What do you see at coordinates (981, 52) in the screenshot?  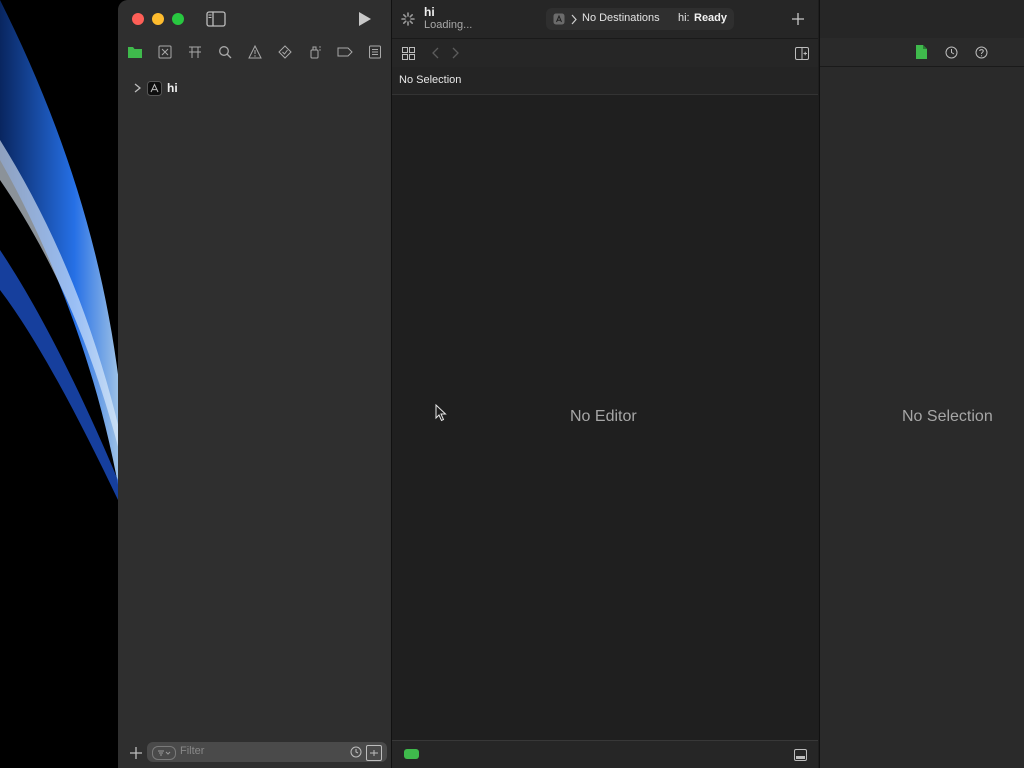 I see `quick-help-question-icon` at bounding box center [981, 52].